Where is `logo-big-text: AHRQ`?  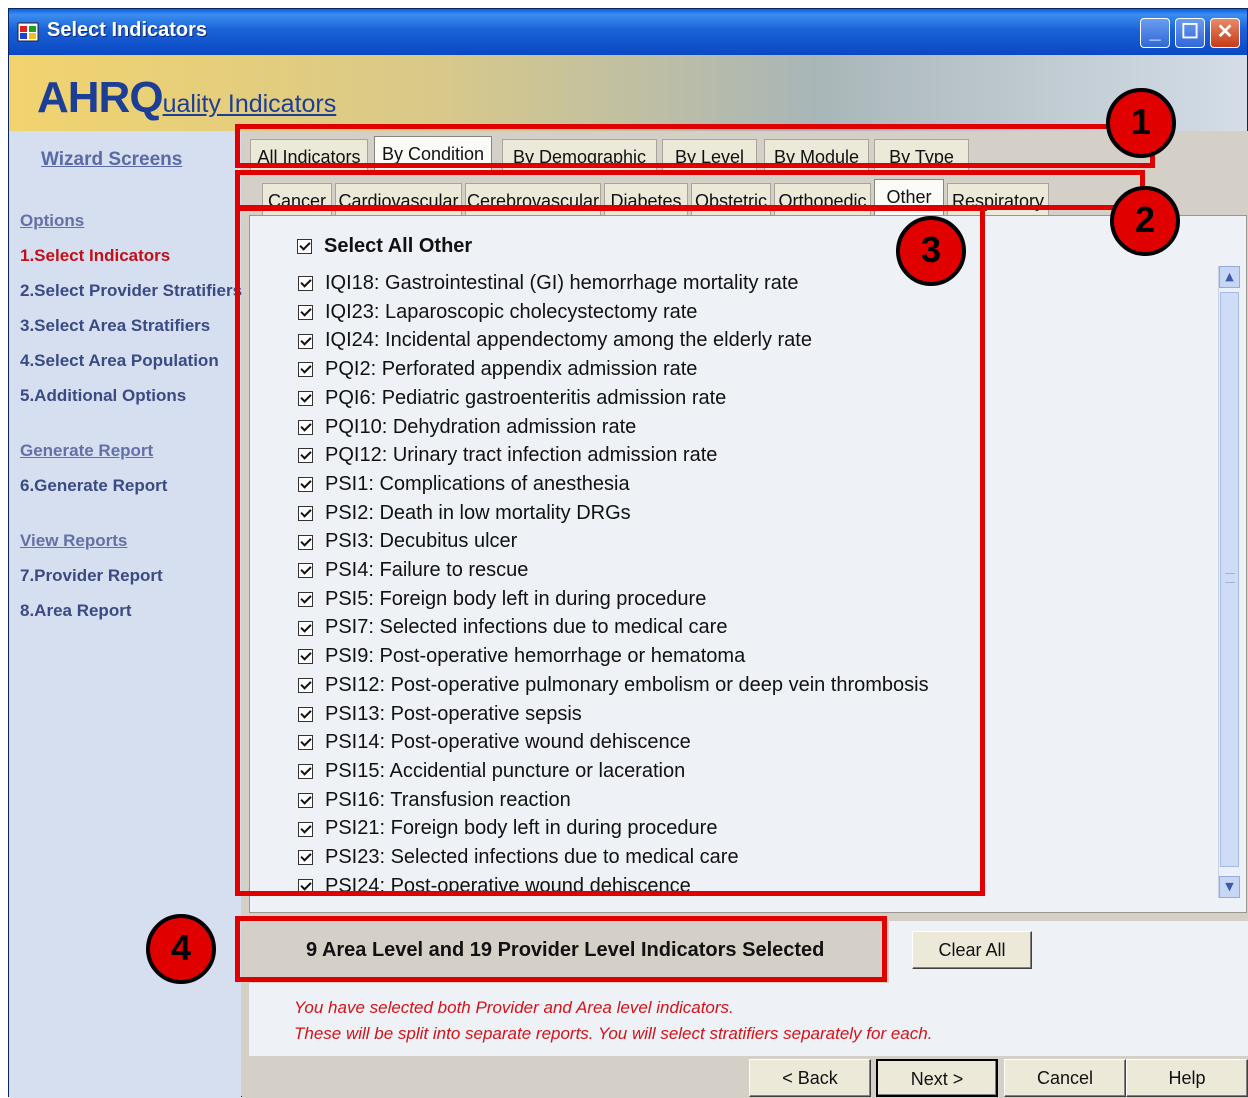 logo-big-text: AHRQ is located at coordinates (100, 97).